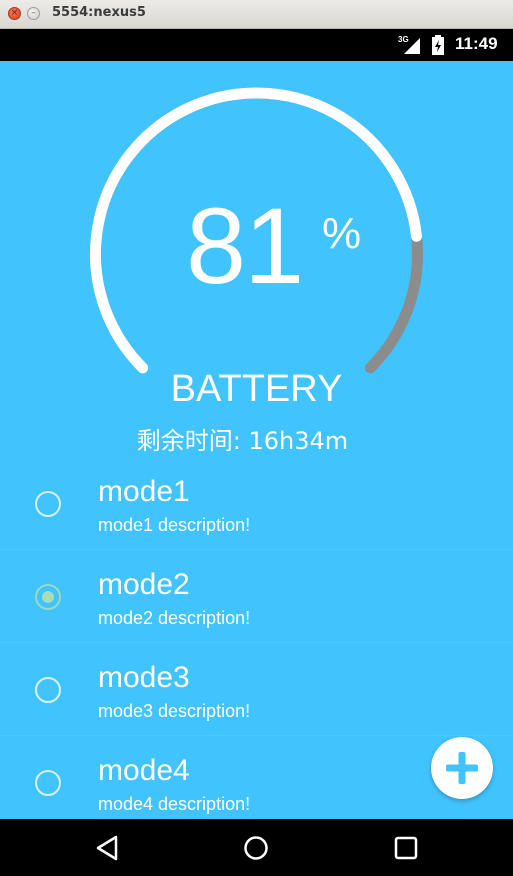  I want to click on add-mode-button, so click(462, 768).